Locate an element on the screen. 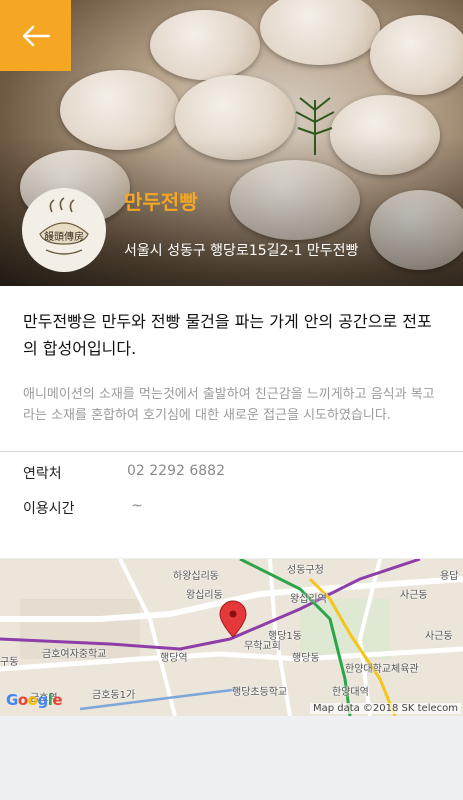 This screenshot has width=463, height=800. bottom-spacer is located at coordinates (231, 758).